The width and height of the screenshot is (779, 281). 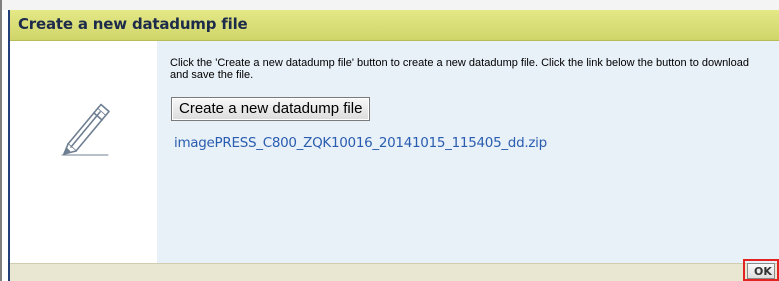 What do you see at coordinates (271, 109) in the screenshot?
I see `create-datadump-button: Create a new datadump file` at bounding box center [271, 109].